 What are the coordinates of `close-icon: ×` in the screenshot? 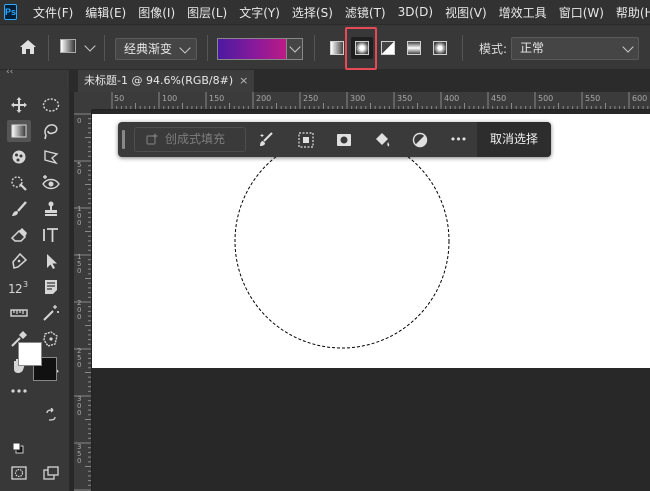 It's located at (243, 80).